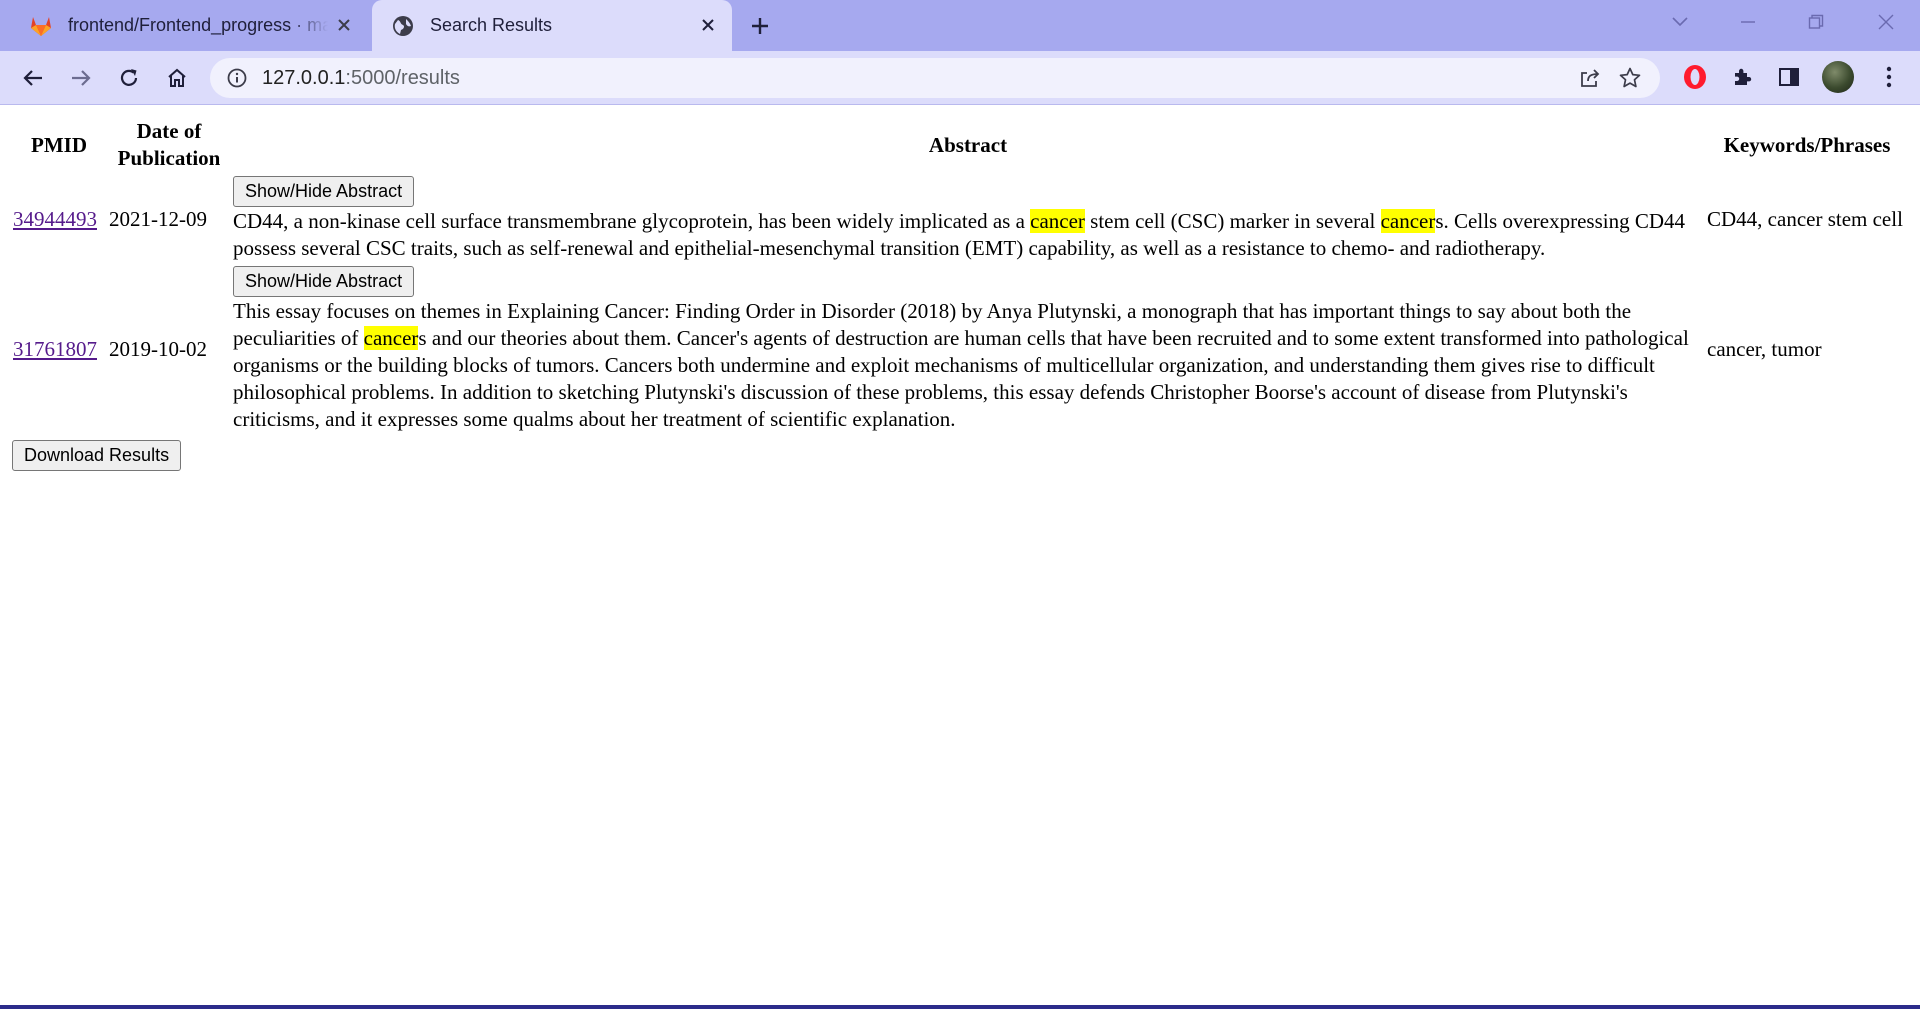  I want to click on keywords-cell: cancer, tumor, so click(1764, 349).